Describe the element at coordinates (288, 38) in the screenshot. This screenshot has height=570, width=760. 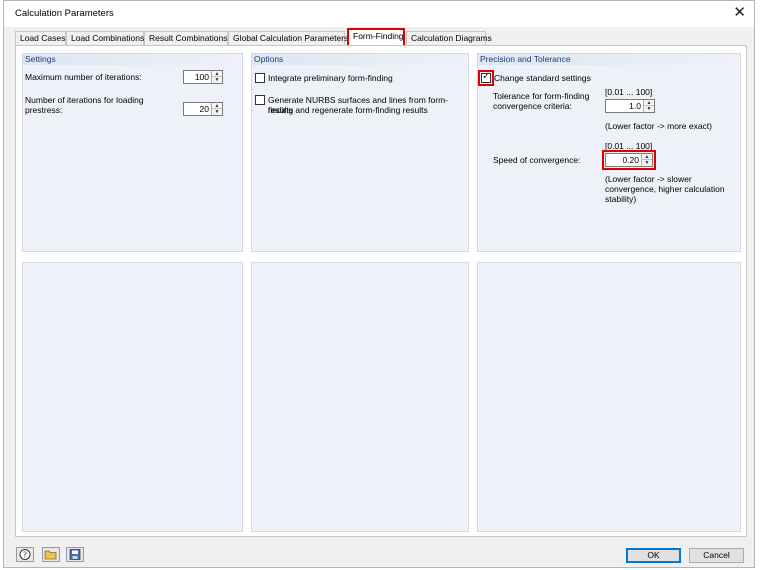
I see `tab-global-calculation-parameters: Global Calculation Parameters` at that location.